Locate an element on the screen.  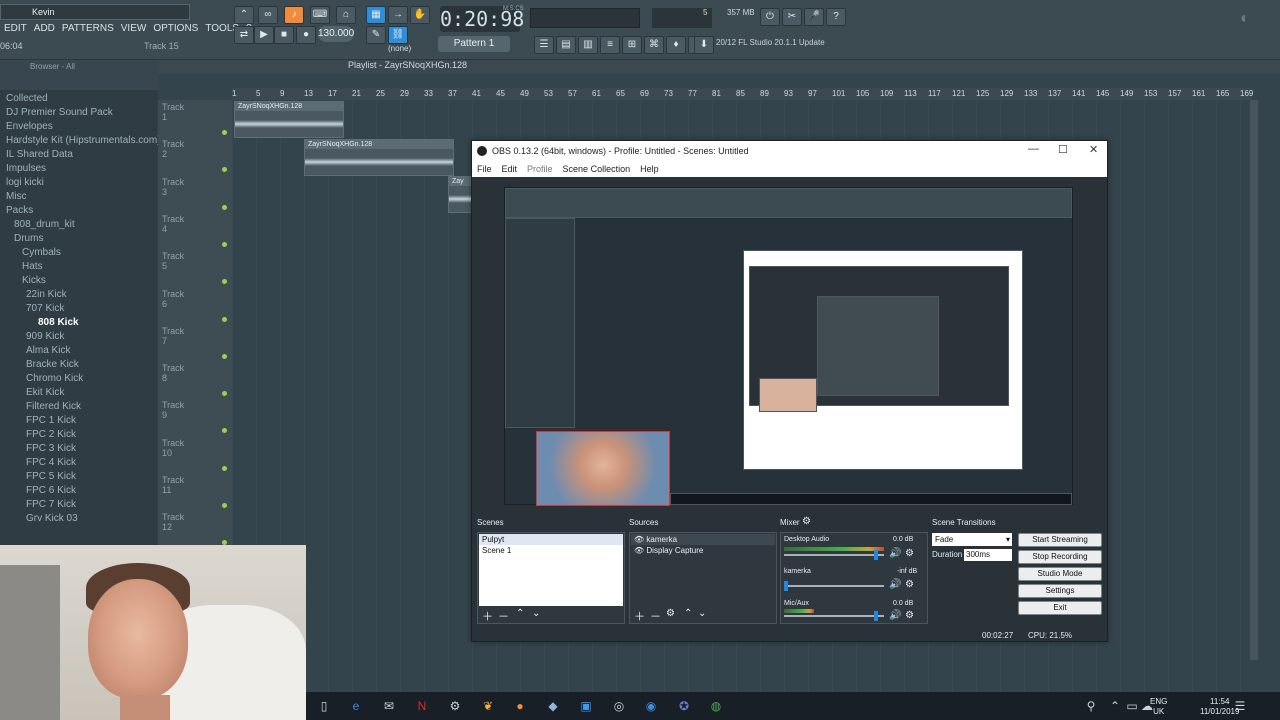
menu-scene-collection: Scene Collection is located at coordinates (597, 169).